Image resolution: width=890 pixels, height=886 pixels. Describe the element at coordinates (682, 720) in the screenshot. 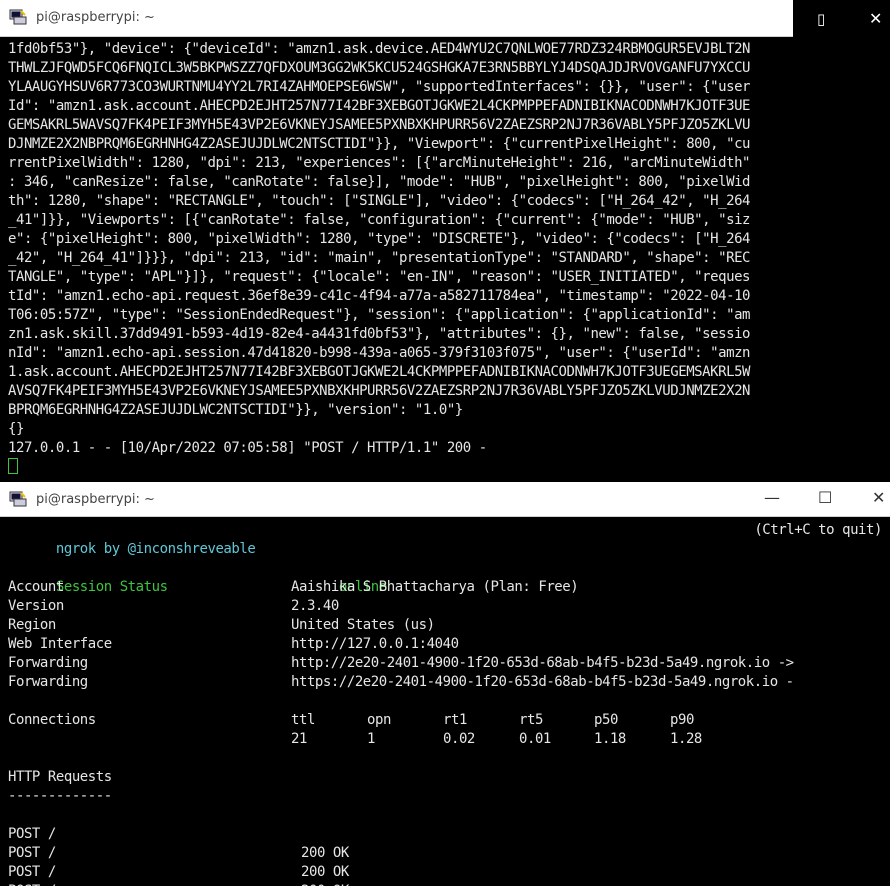

I see `connections-header-cell: p90` at that location.